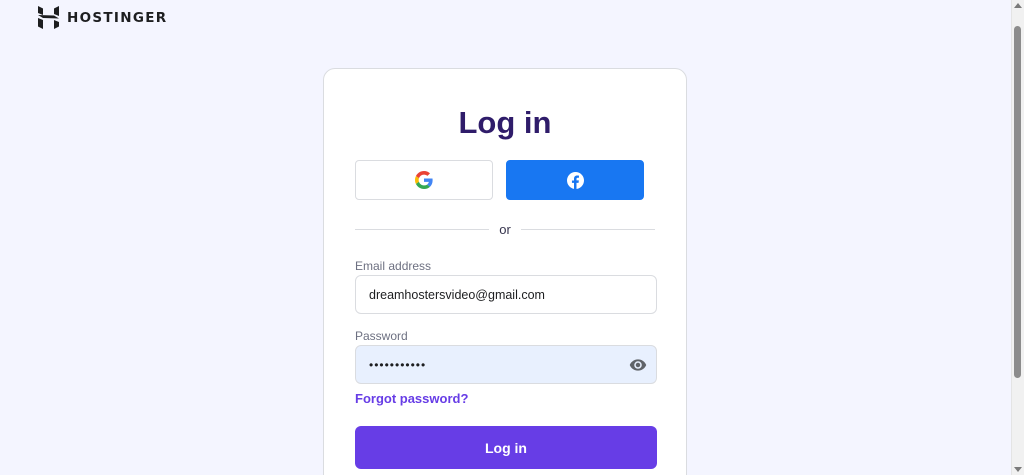 This screenshot has width=1024, height=475. Describe the element at coordinates (117, 17) in the screenshot. I see `brand-name: HOSTINGER` at that location.